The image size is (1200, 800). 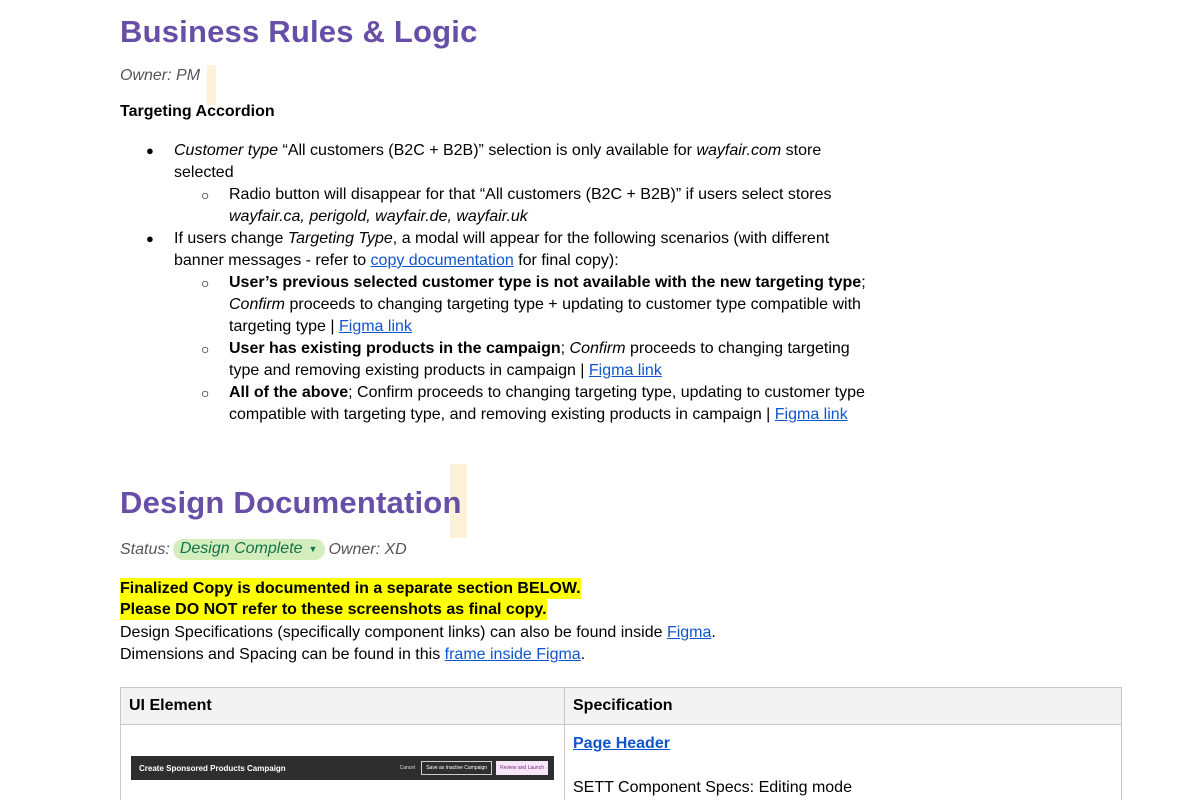 What do you see at coordinates (375, 326) in the screenshot?
I see `figma-link-1: Figma link` at bounding box center [375, 326].